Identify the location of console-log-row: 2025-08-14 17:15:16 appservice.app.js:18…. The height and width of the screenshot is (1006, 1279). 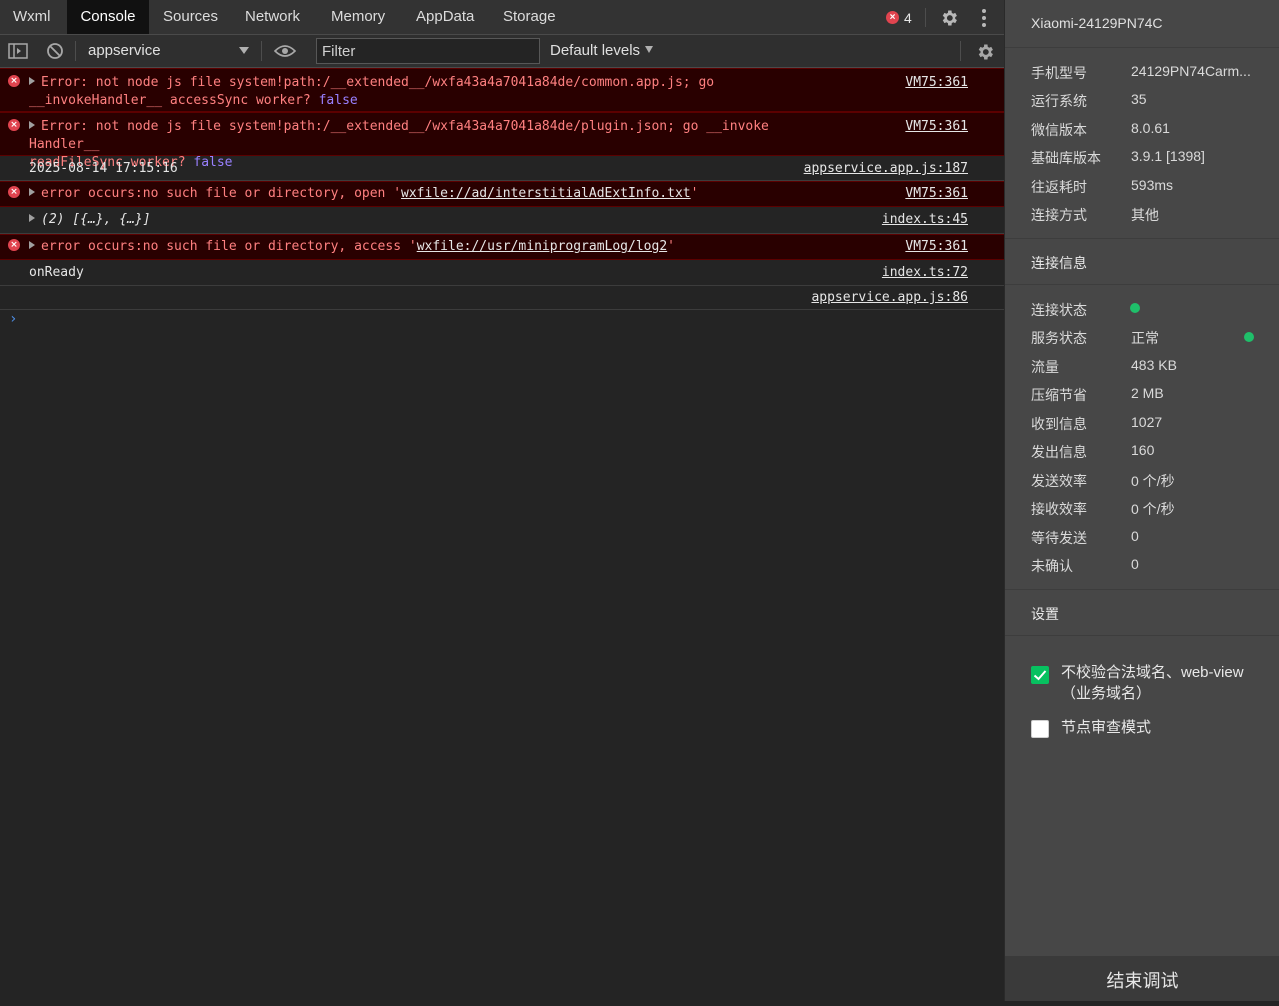
(502, 168).